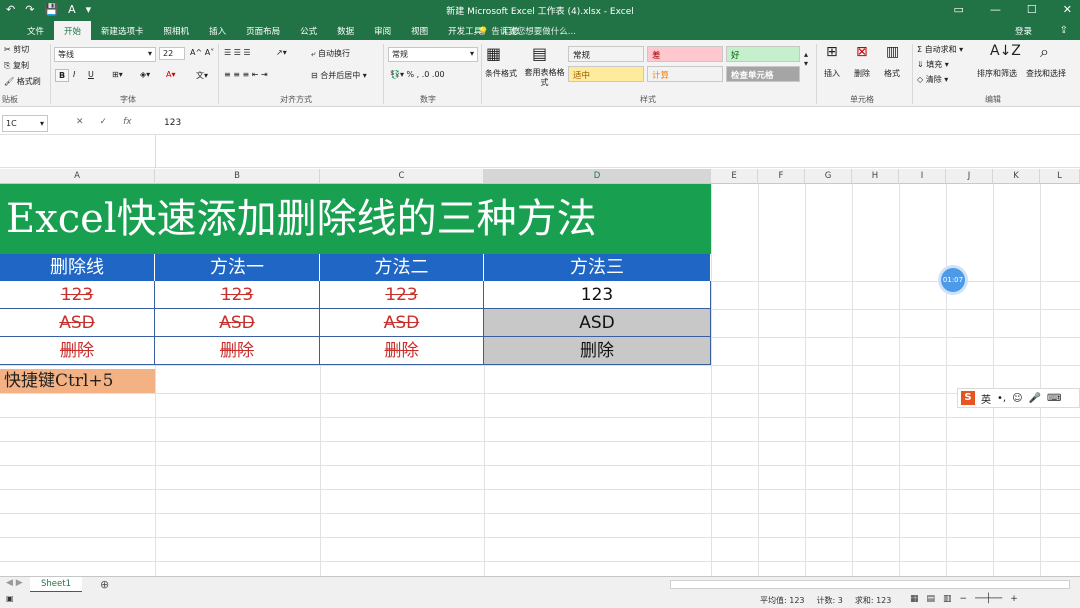 Image resolution: width=1080 pixels, height=608 pixels. What do you see at coordinates (345, 30) in the screenshot?
I see `tab-data: 数据` at bounding box center [345, 30].